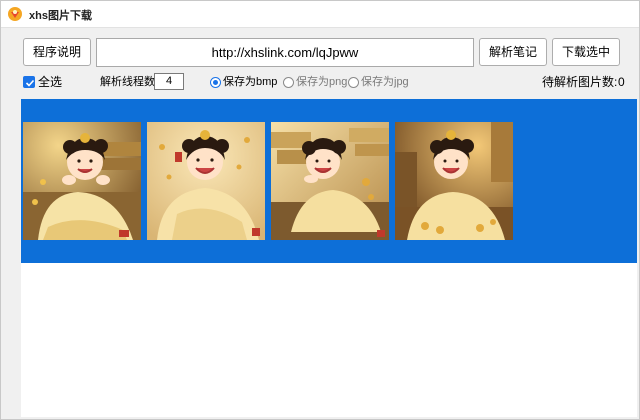  I want to click on checkmark-icon, so click(30, 83).